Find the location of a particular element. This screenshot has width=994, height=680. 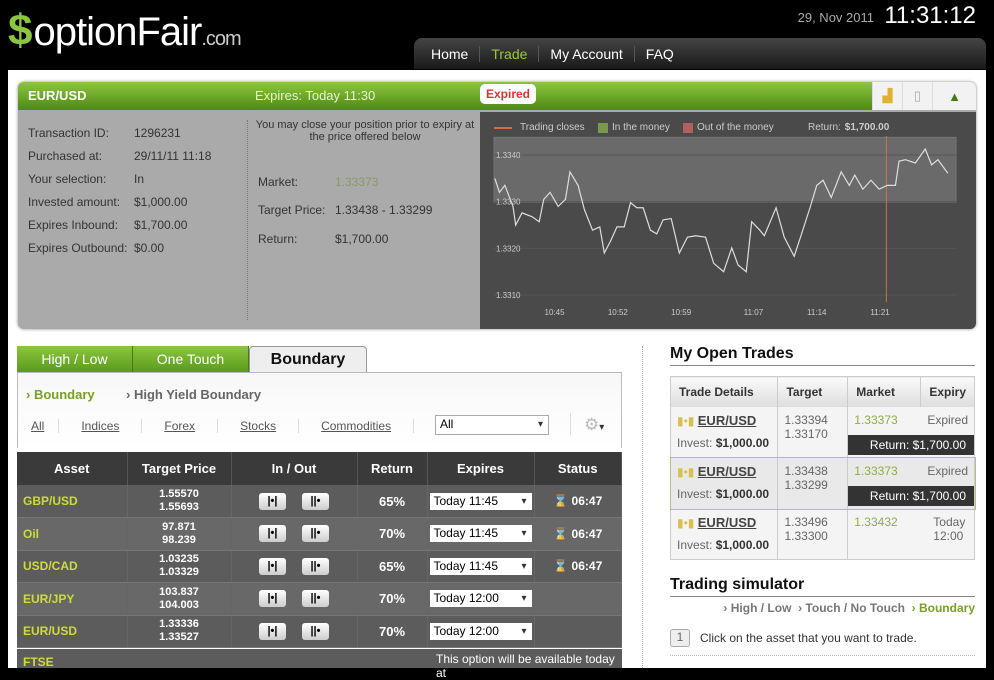

status-cell: ⌛ 06:47 is located at coordinates (578, 501).